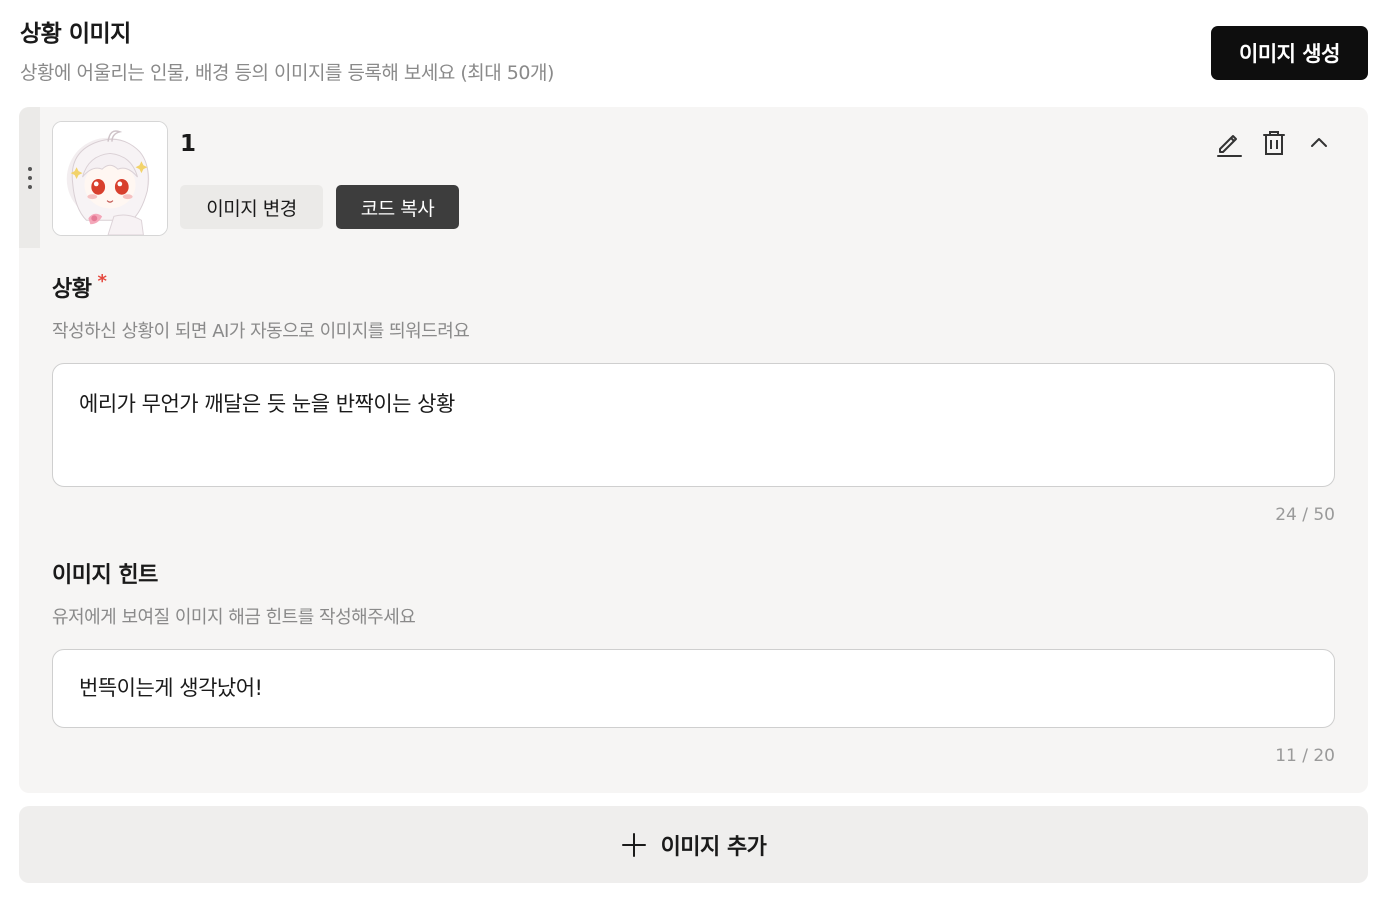 This screenshot has height=920, width=1396. I want to click on delete-button, so click(1274, 143).